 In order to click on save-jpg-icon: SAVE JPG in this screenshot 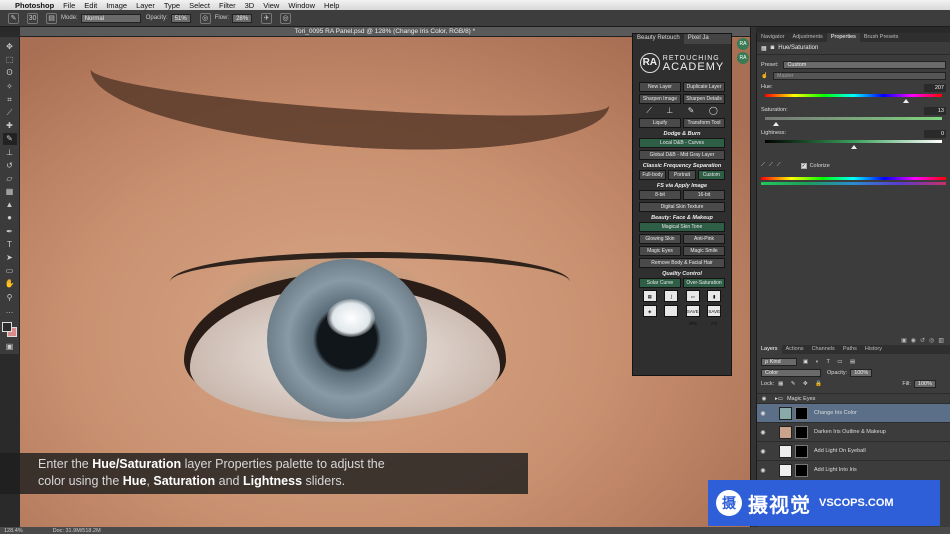, I will do `click(692, 315)`.